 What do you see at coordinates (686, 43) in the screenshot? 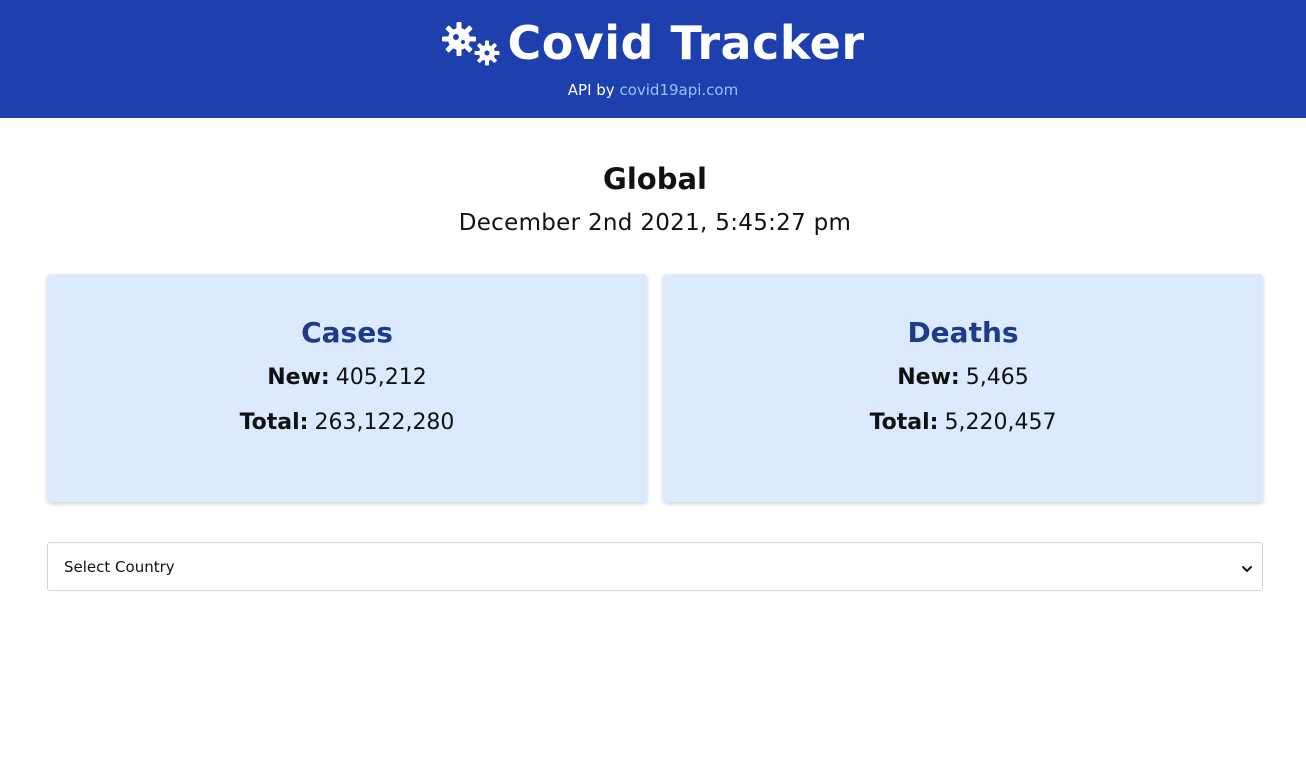
I see `app-title: Covid Tracker` at bounding box center [686, 43].